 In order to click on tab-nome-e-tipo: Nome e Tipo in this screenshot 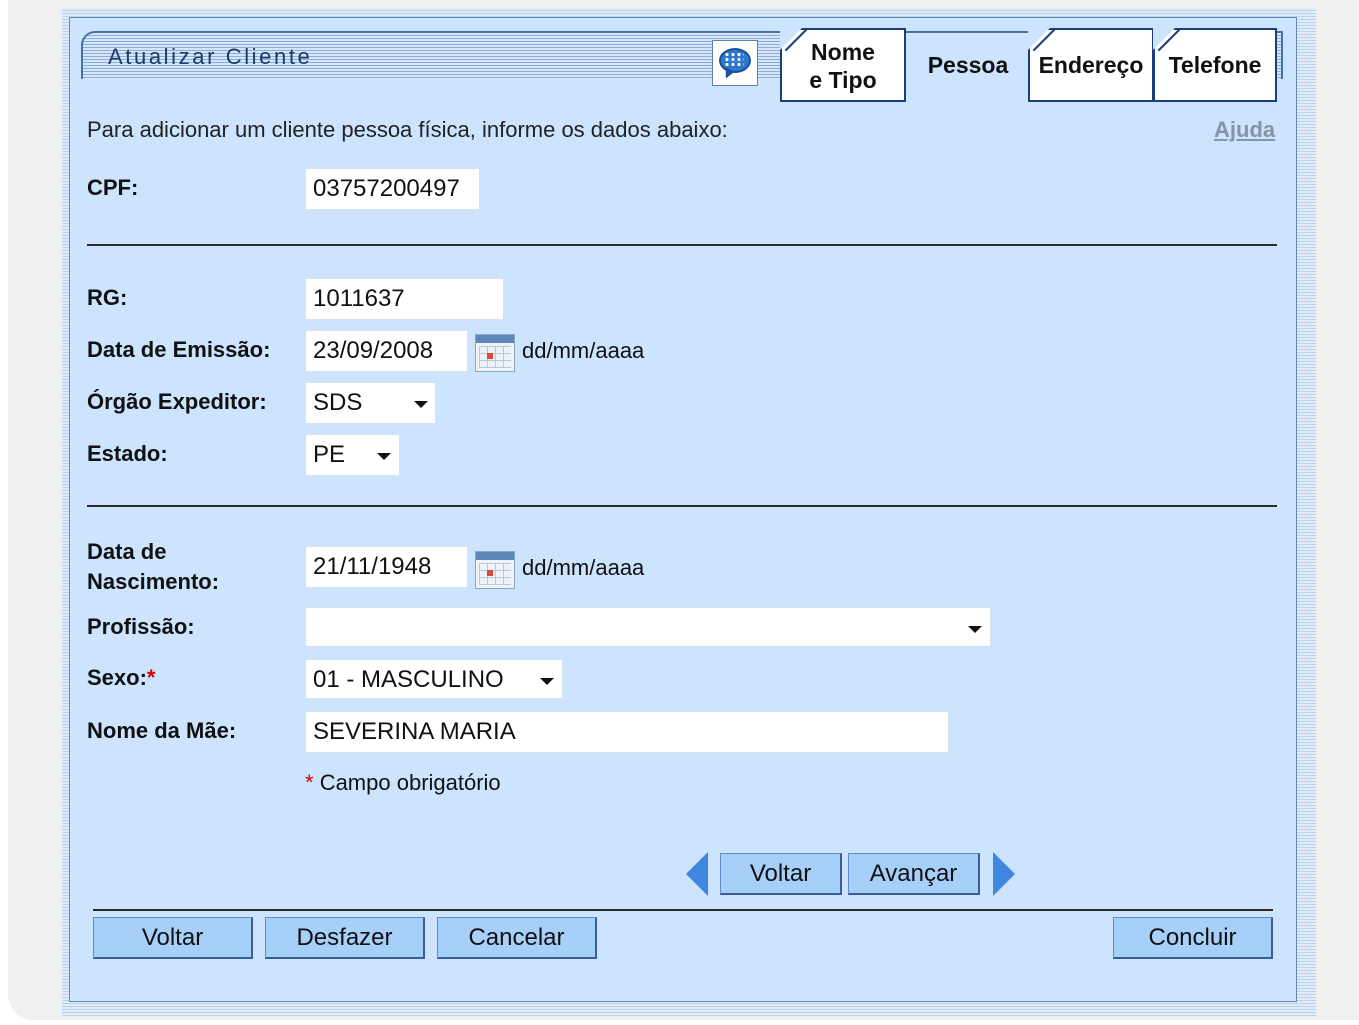, I will do `click(843, 65)`.